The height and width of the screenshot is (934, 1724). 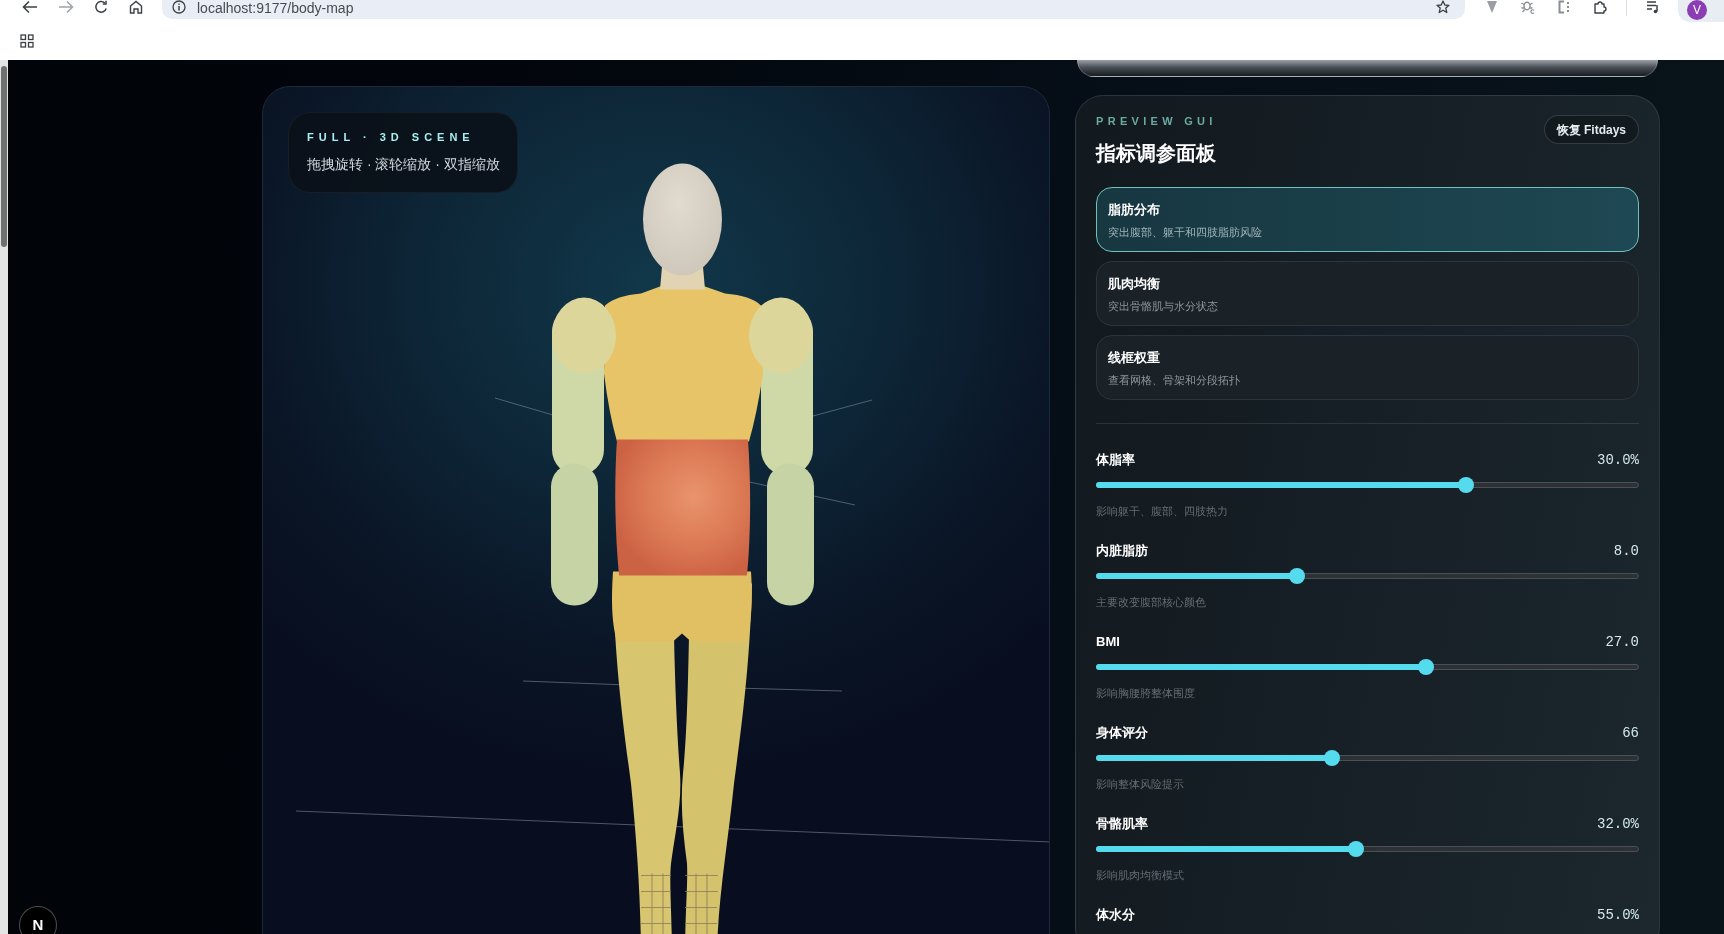 I want to click on profile-chip: V, so click(x=1701, y=11).